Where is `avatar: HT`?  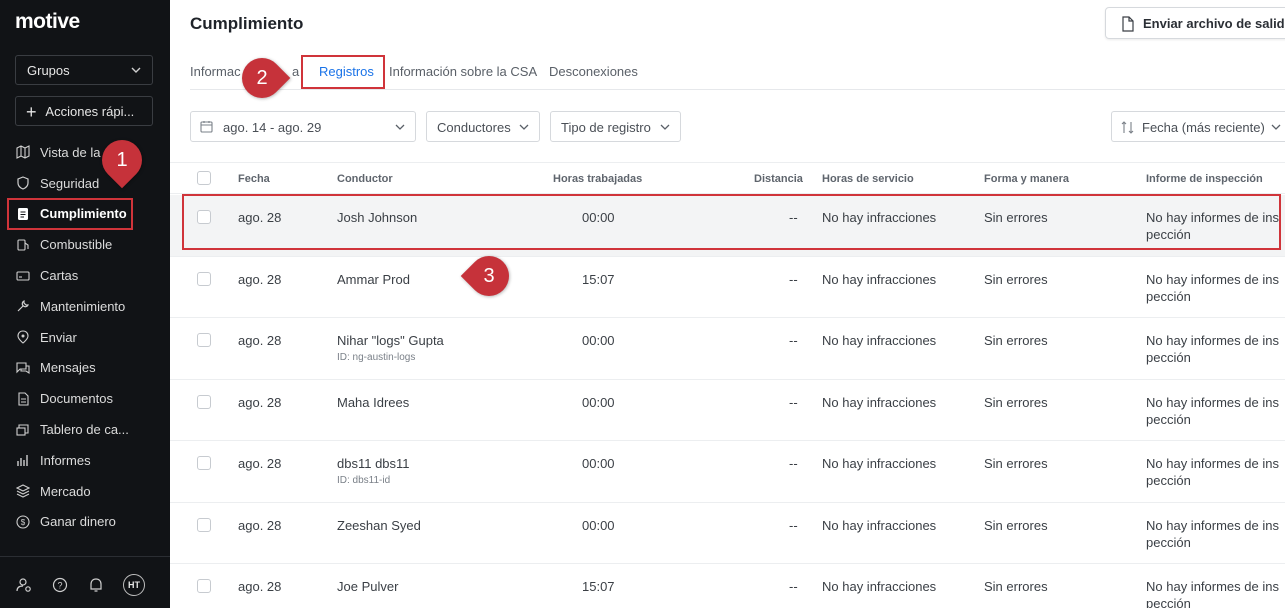 avatar: HT is located at coordinates (134, 585).